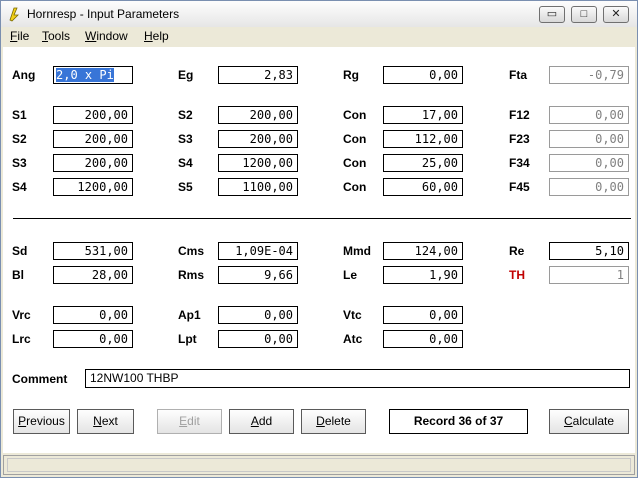 This screenshot has height=480, width=640. What do you see at coordinates (93, 139) in the screenshot?
I see `s2-field: 200,00` at bounding box center [93, 139].